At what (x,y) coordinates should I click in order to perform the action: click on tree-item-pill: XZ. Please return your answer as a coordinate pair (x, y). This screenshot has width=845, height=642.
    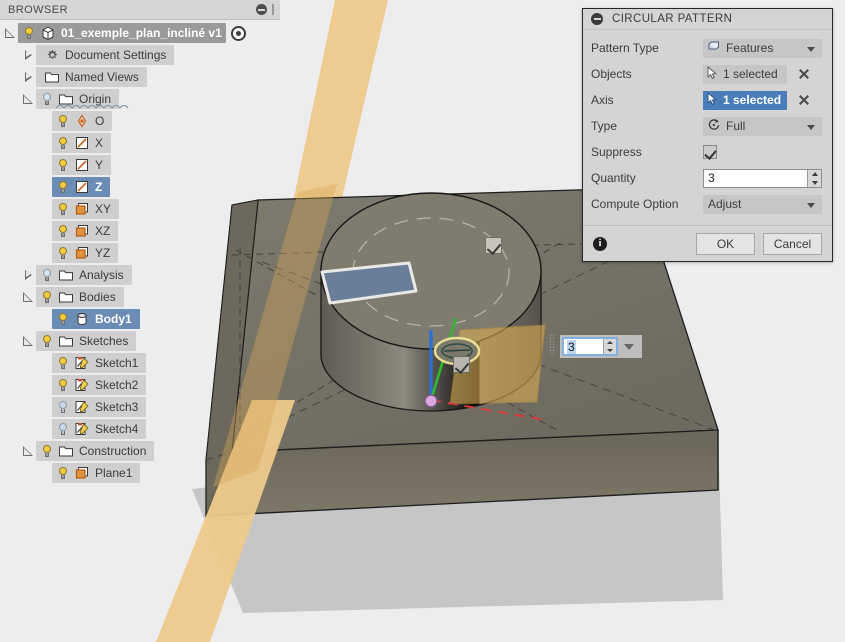
    Looking at the image, I should click on (85, 231).